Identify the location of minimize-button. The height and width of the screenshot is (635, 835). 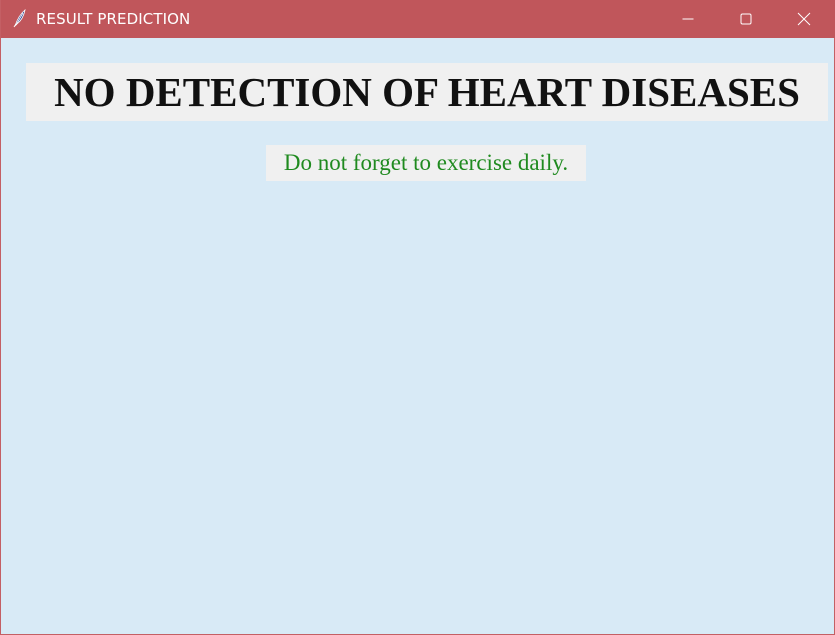
(688, 19).